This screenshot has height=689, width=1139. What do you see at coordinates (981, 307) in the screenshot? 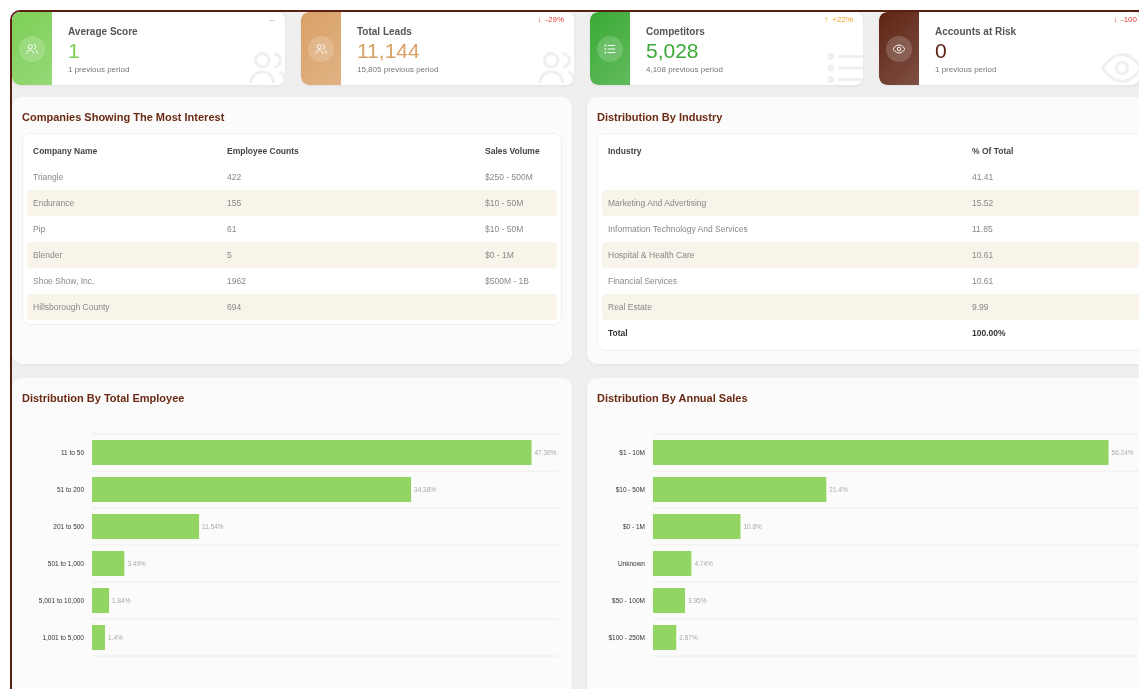
I see `table-cell-text: 9.99` at bounding box center [981, 307].